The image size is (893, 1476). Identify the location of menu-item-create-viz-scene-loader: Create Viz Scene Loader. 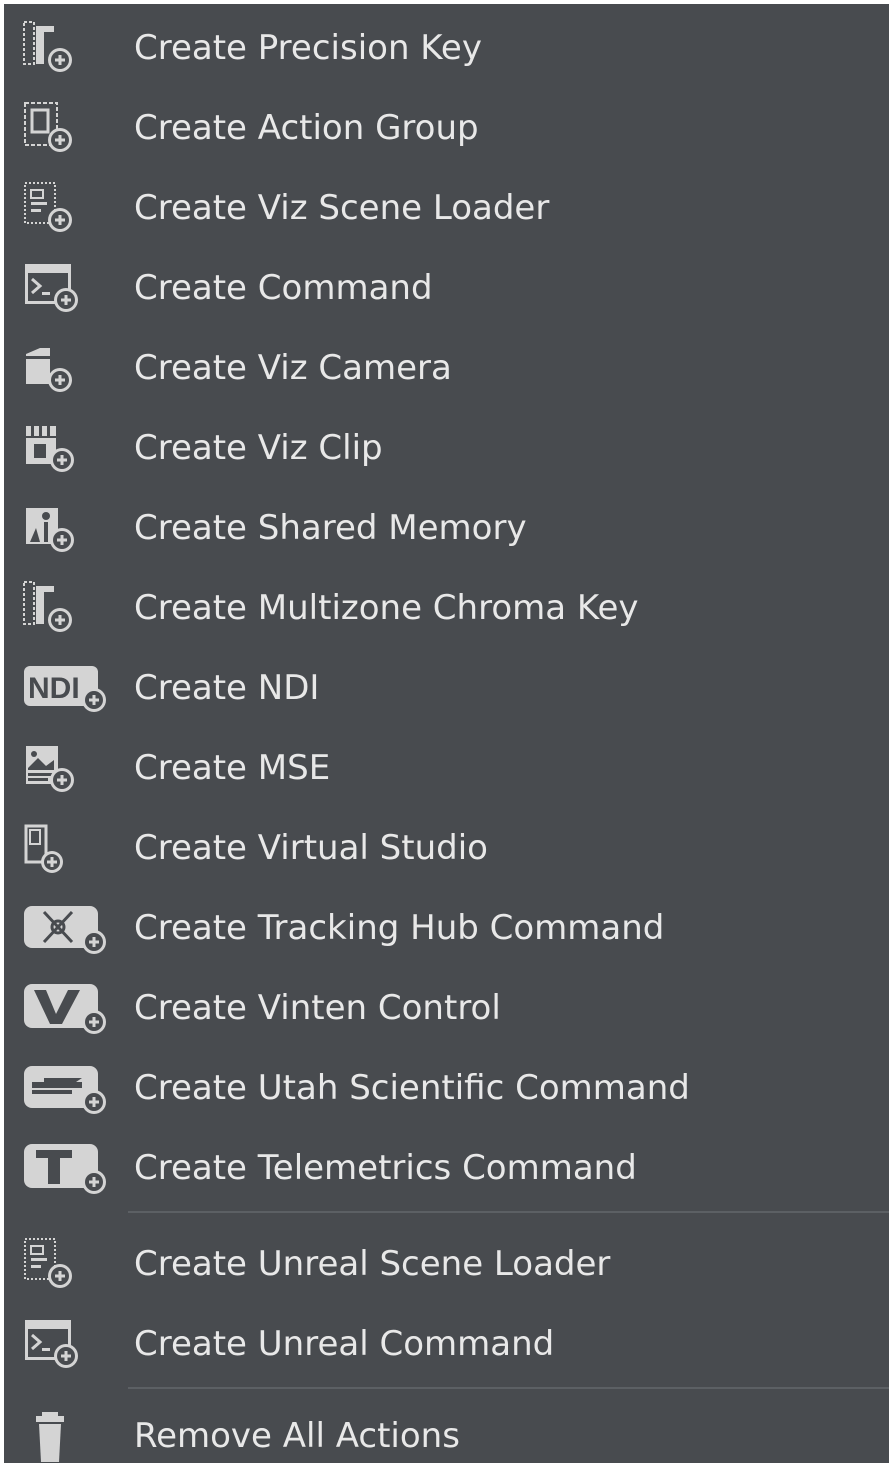
(446, 208).